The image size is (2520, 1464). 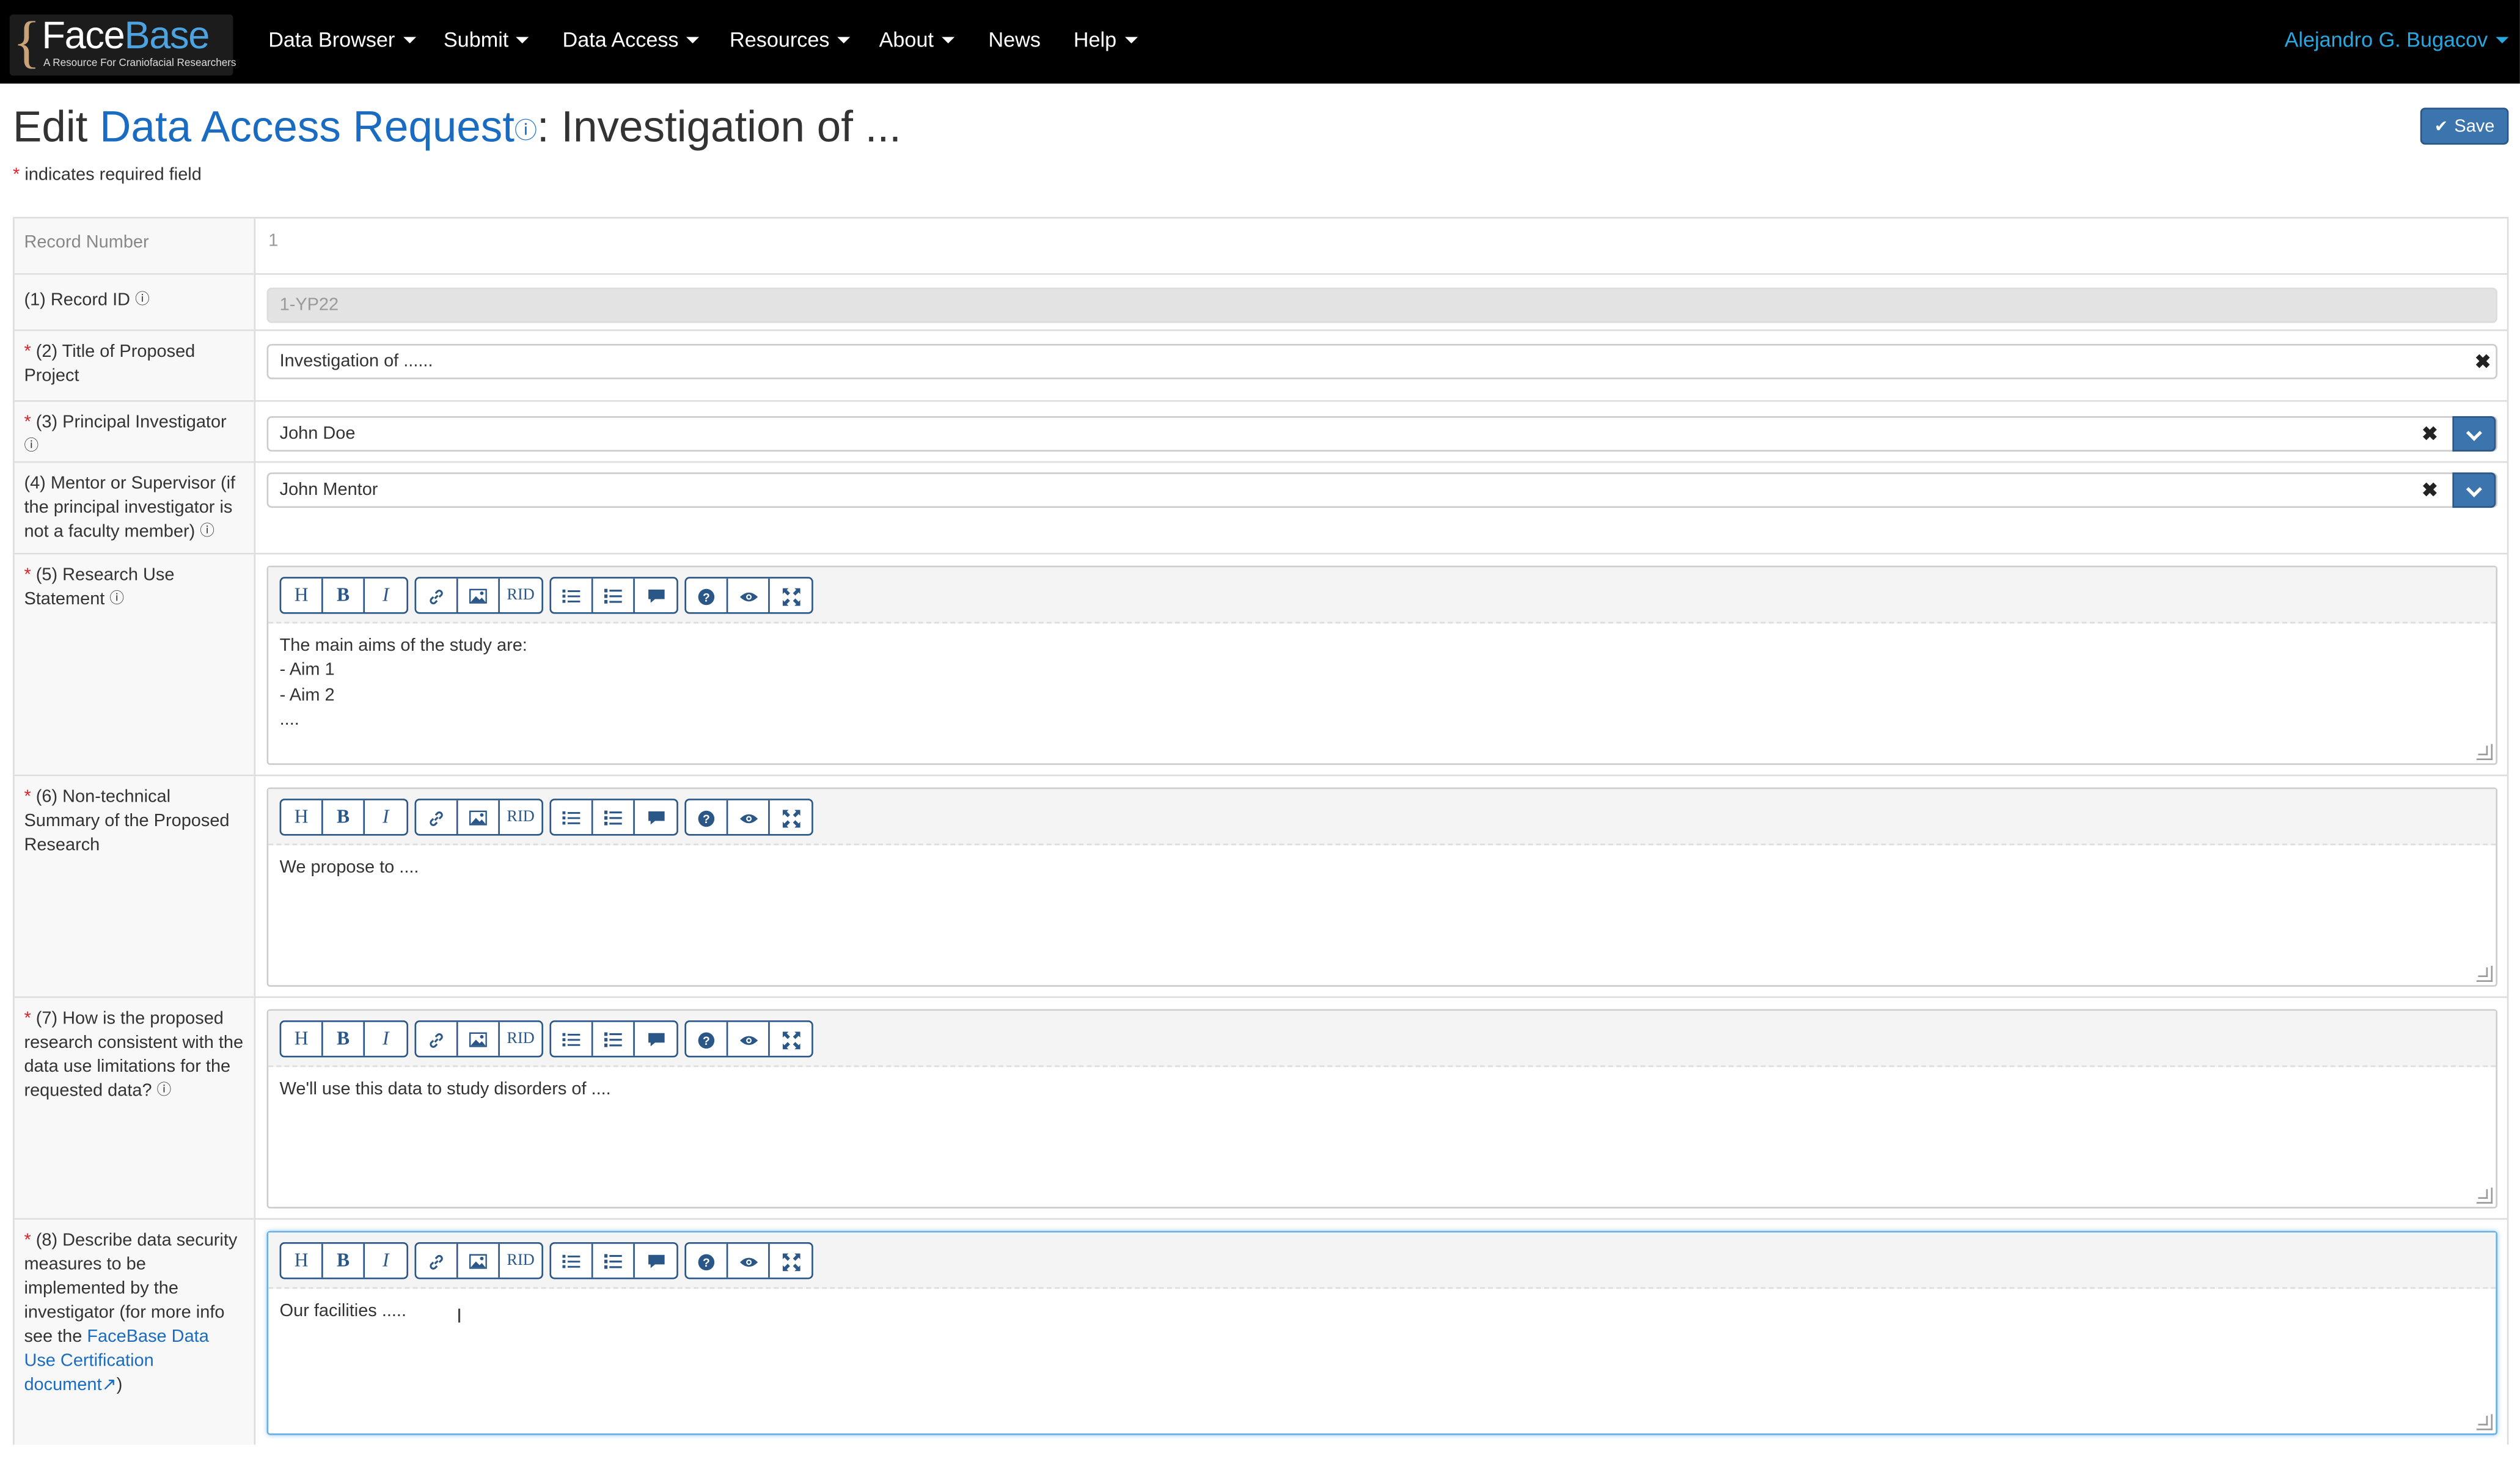 What do you see at coordinates (1382, 434) in the screenshot?
I see `principal-investigator-input: John Doe ✖` at bounding box center [1382, 434].